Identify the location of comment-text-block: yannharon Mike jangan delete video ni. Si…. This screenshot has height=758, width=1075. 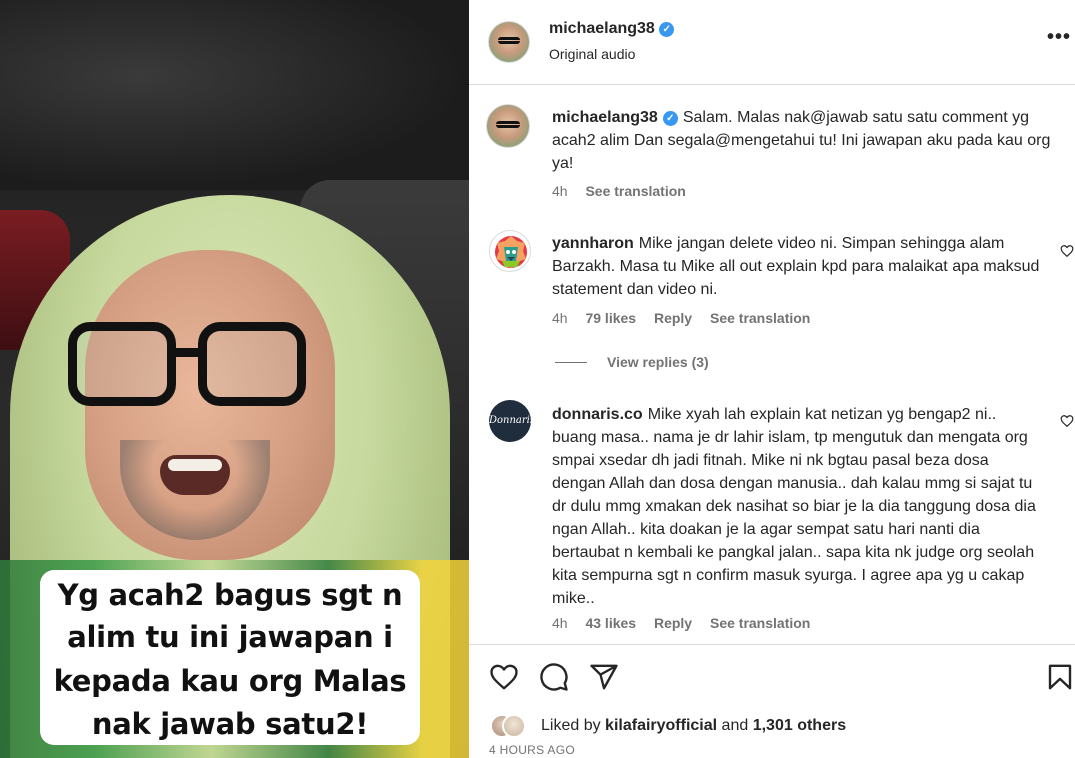
(797, 266).